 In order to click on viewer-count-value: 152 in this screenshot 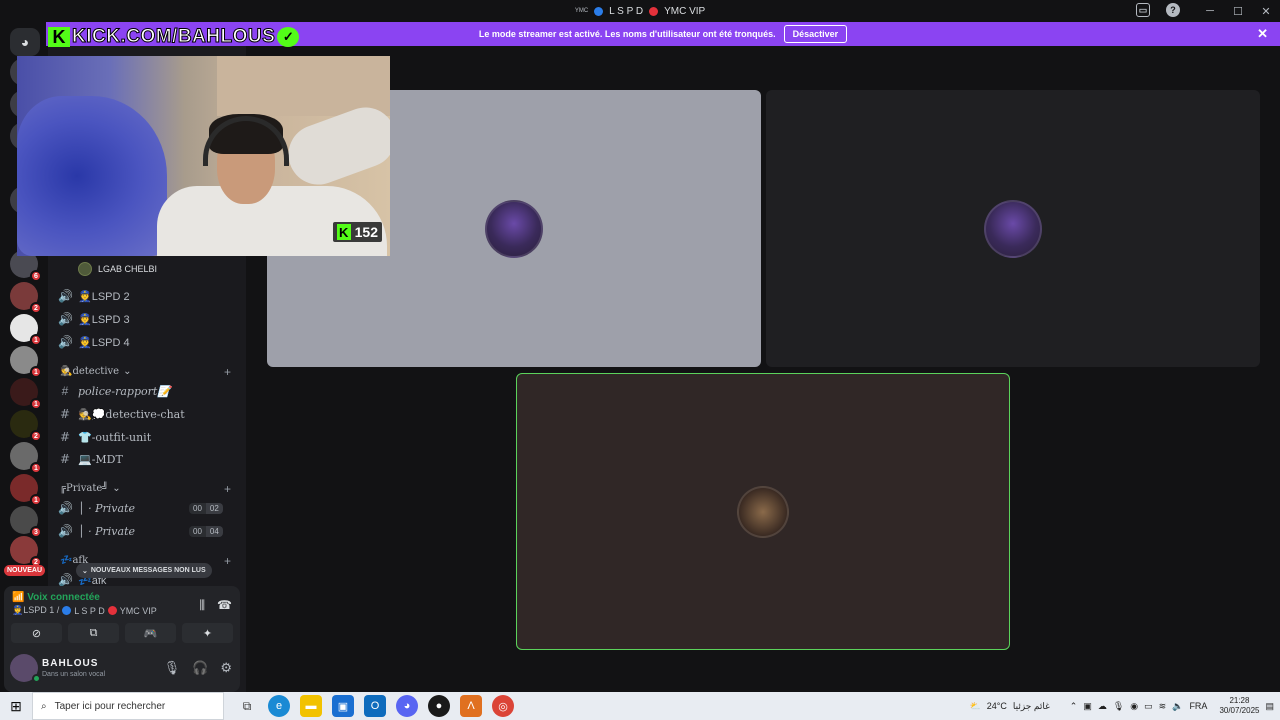, I will do `click(366, 232)`.